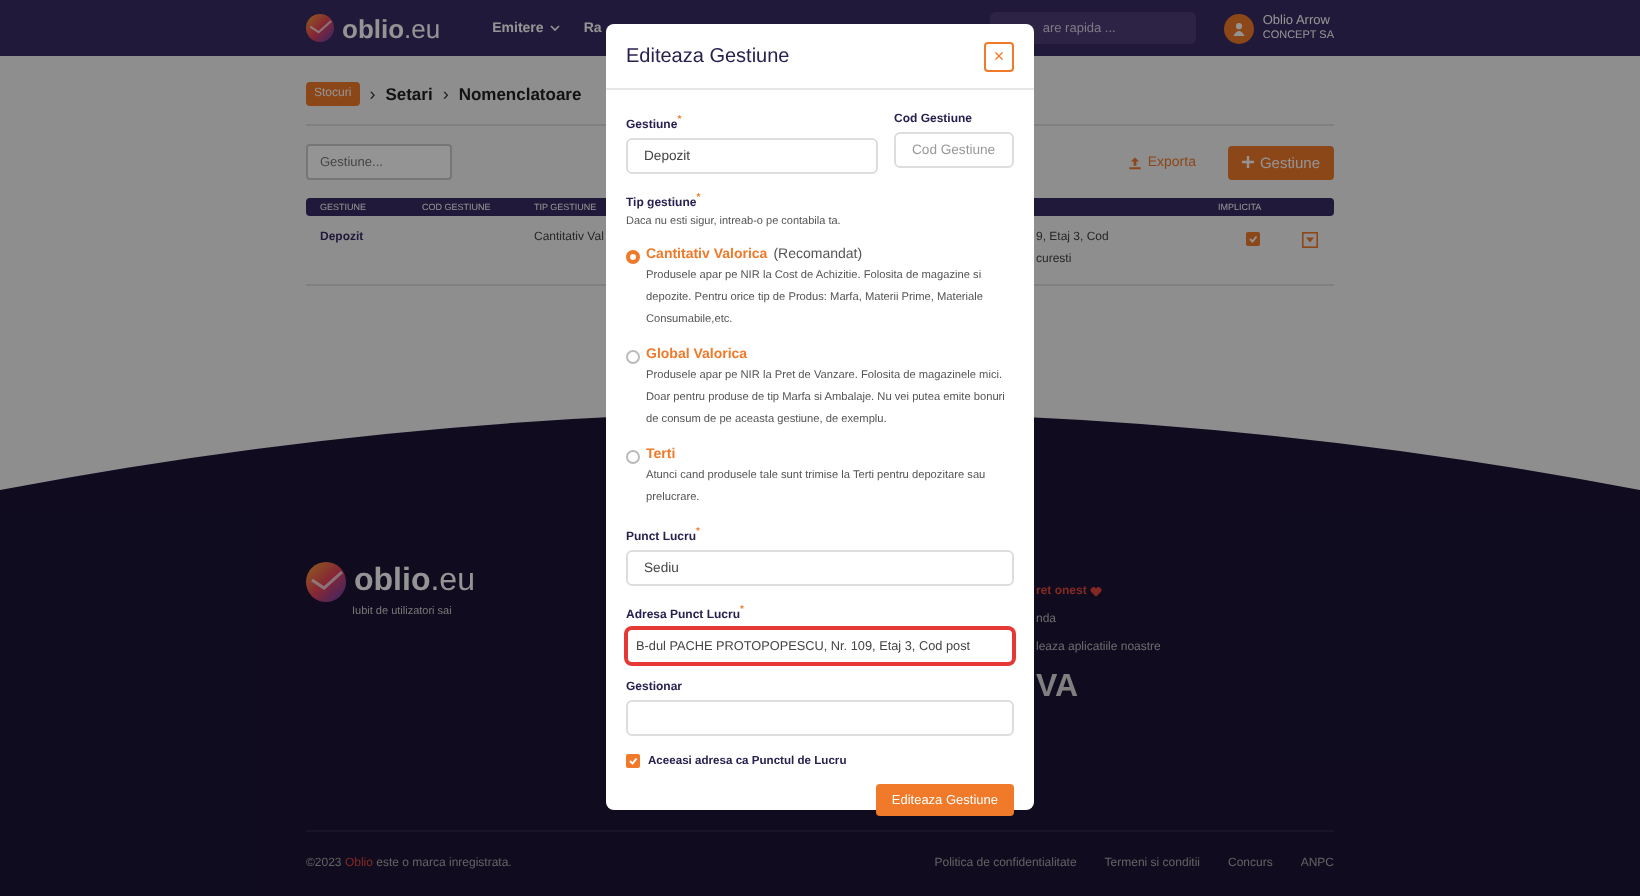 The width and height of the screenshot is (1640, 896). What do you see at coordinates (1239, 28) in the screenshot?
I see `avatar-icon` at bounding box center [1239, 28].